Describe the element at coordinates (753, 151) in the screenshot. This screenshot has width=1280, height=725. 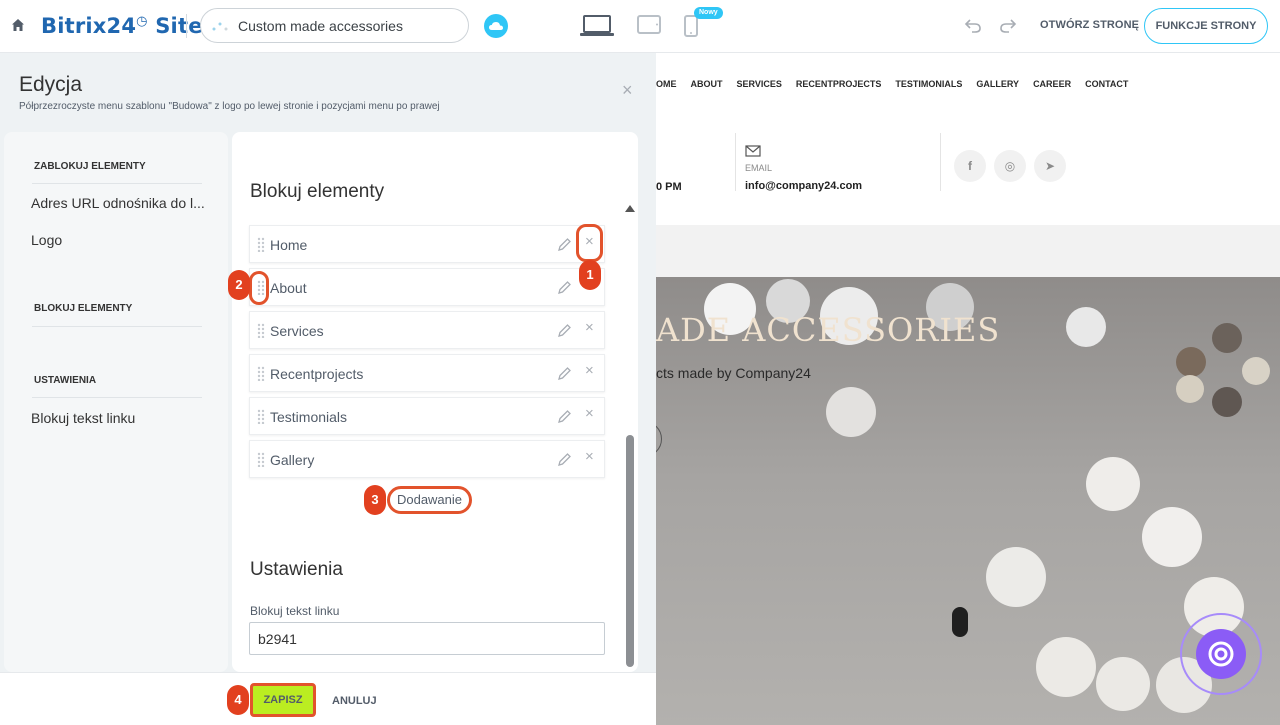
I see `mail-icon` at that location.